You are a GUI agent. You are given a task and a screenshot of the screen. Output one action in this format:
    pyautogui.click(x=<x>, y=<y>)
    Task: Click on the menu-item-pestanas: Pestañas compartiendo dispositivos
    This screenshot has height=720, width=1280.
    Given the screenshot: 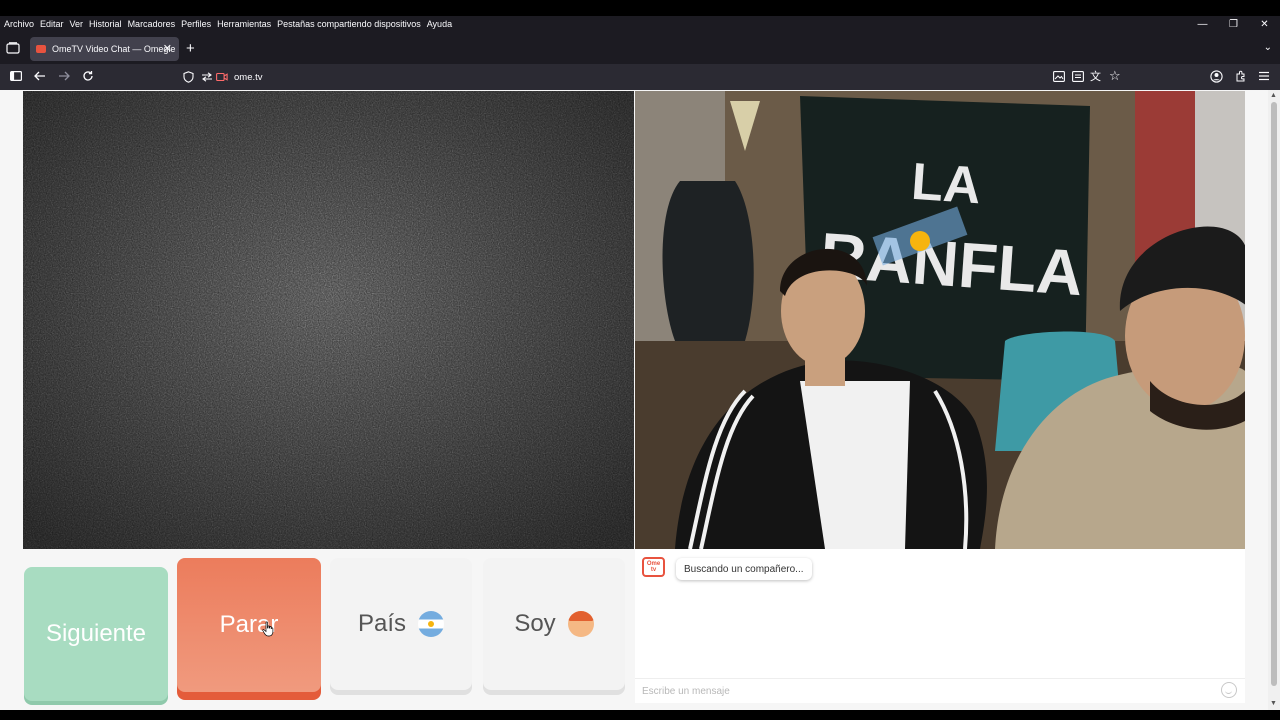 What is the action you would take?
    pyautogui.click(x=349, y=24)
    